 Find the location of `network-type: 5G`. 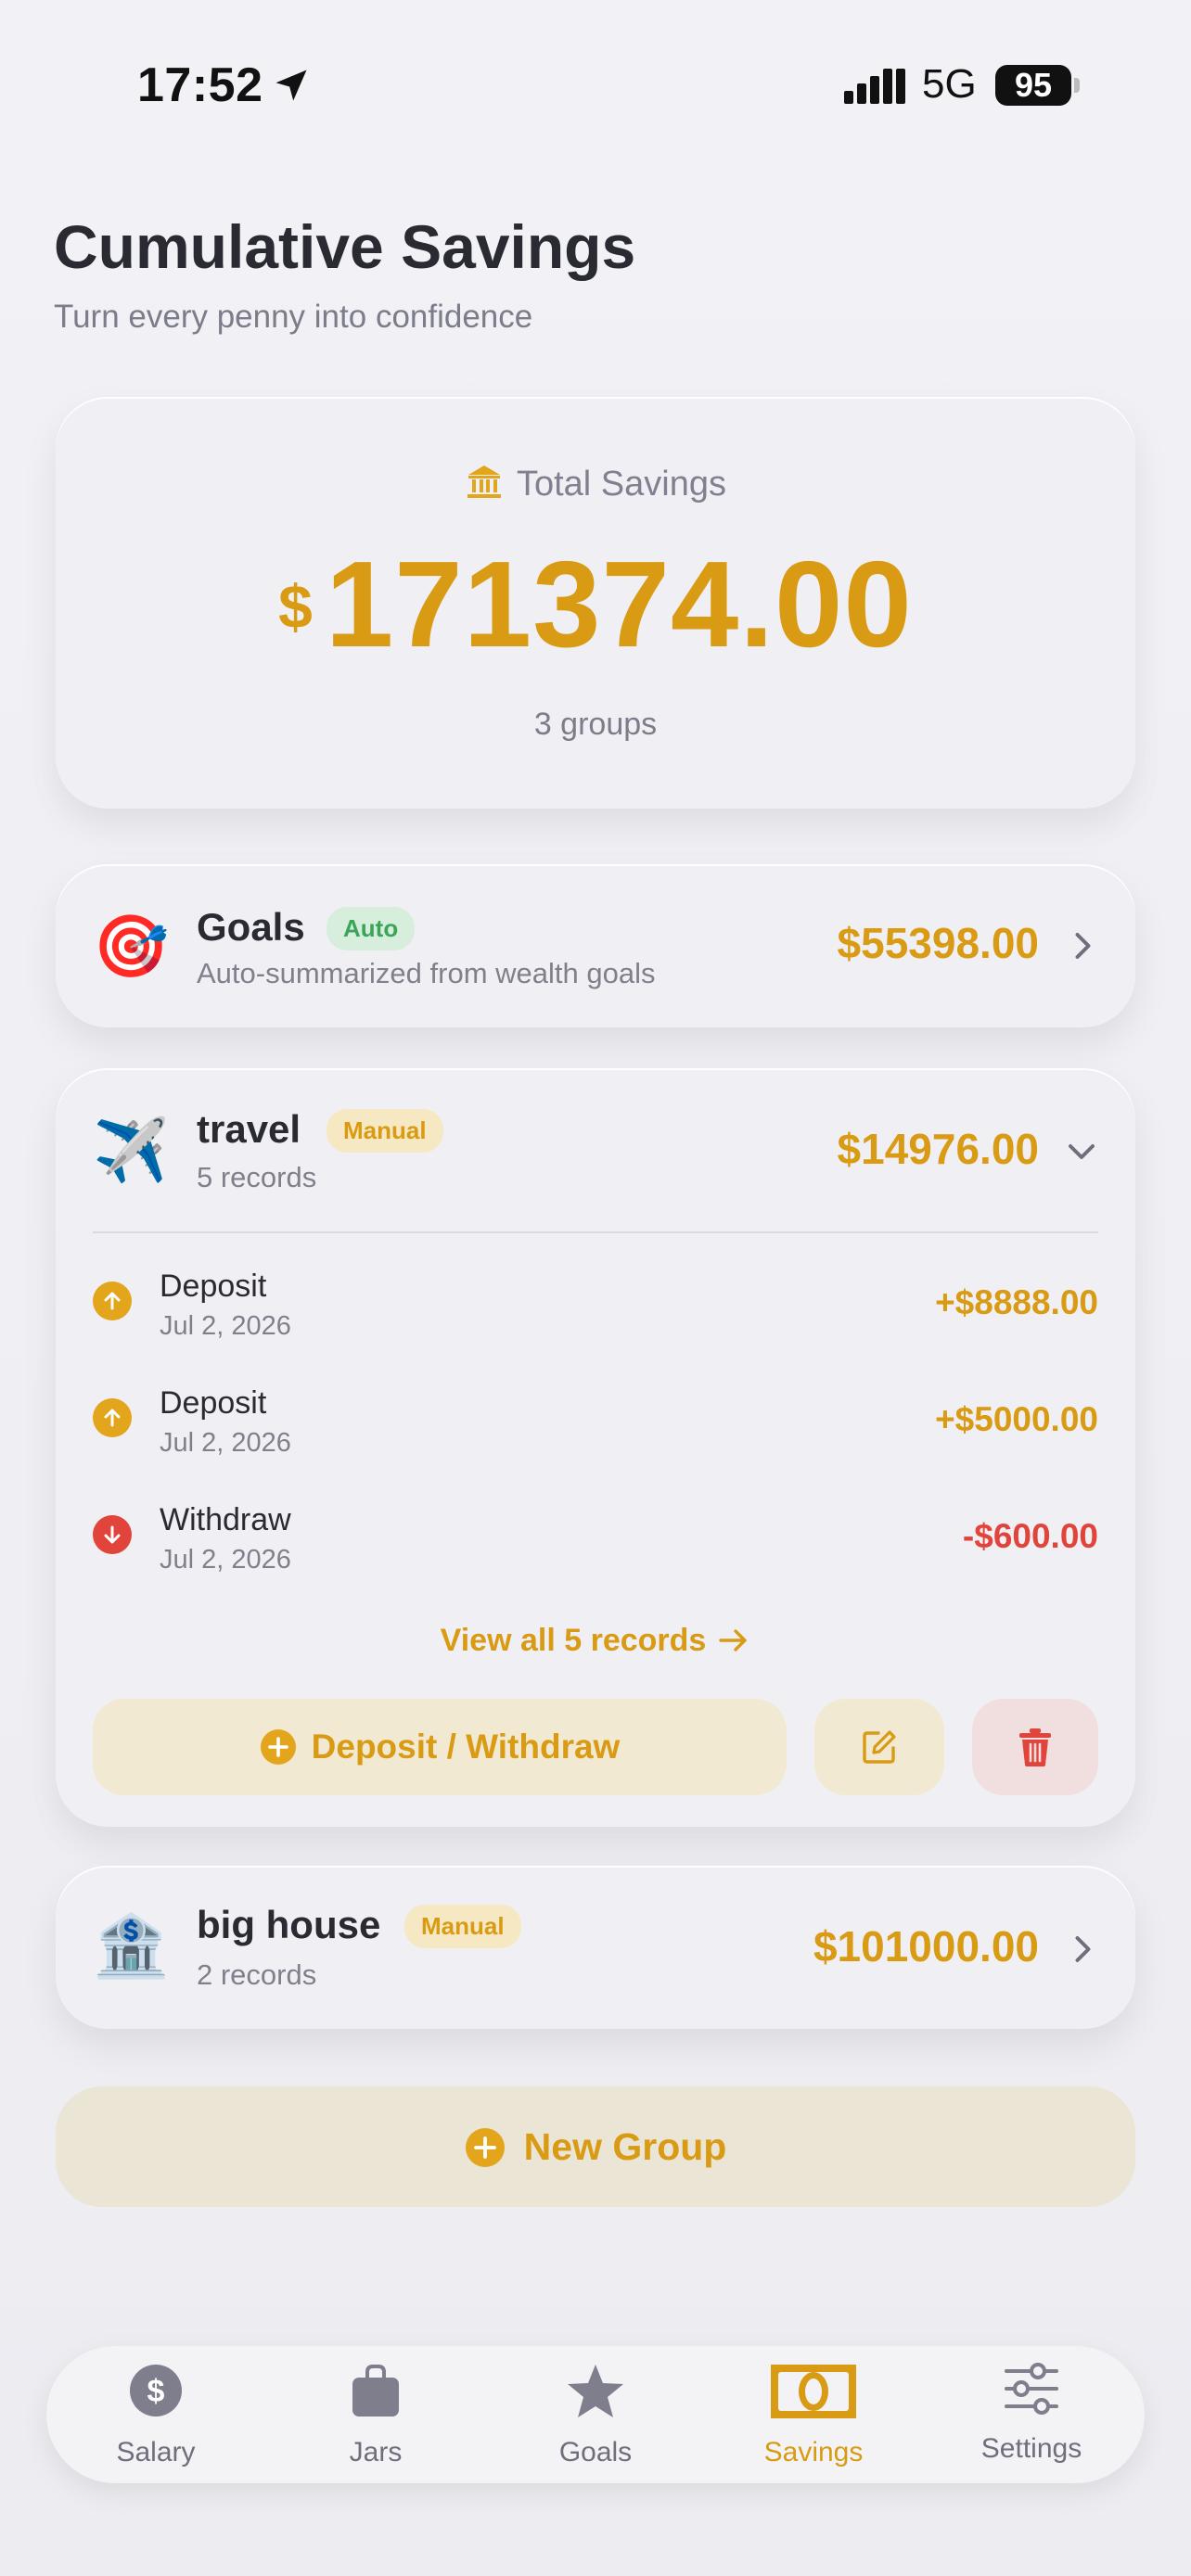

network-type: 5G is located at coordinates (949, 84).